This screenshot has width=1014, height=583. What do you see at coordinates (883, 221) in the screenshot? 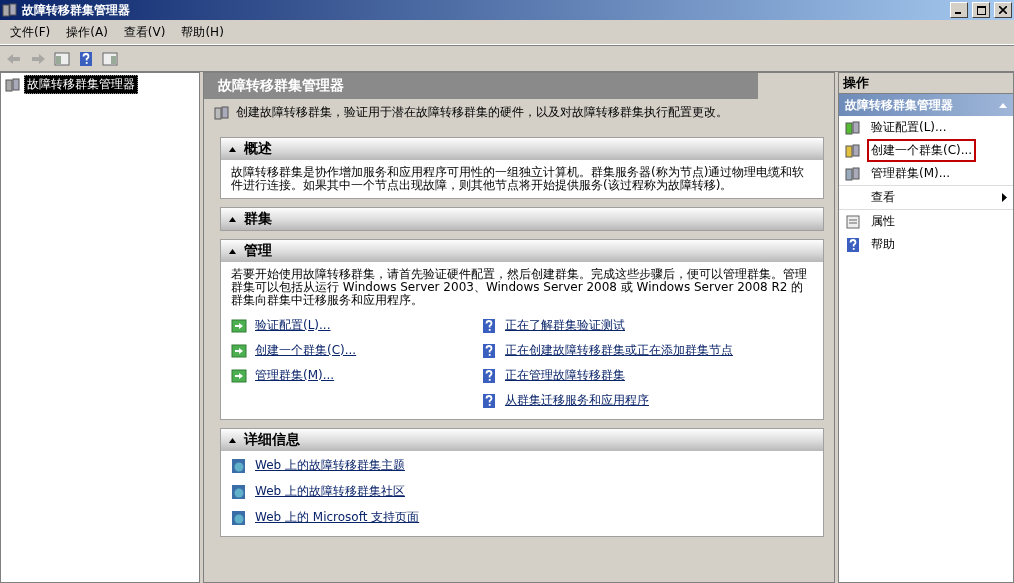
I see `action-item: 属性` at bounding box center [883, 221].